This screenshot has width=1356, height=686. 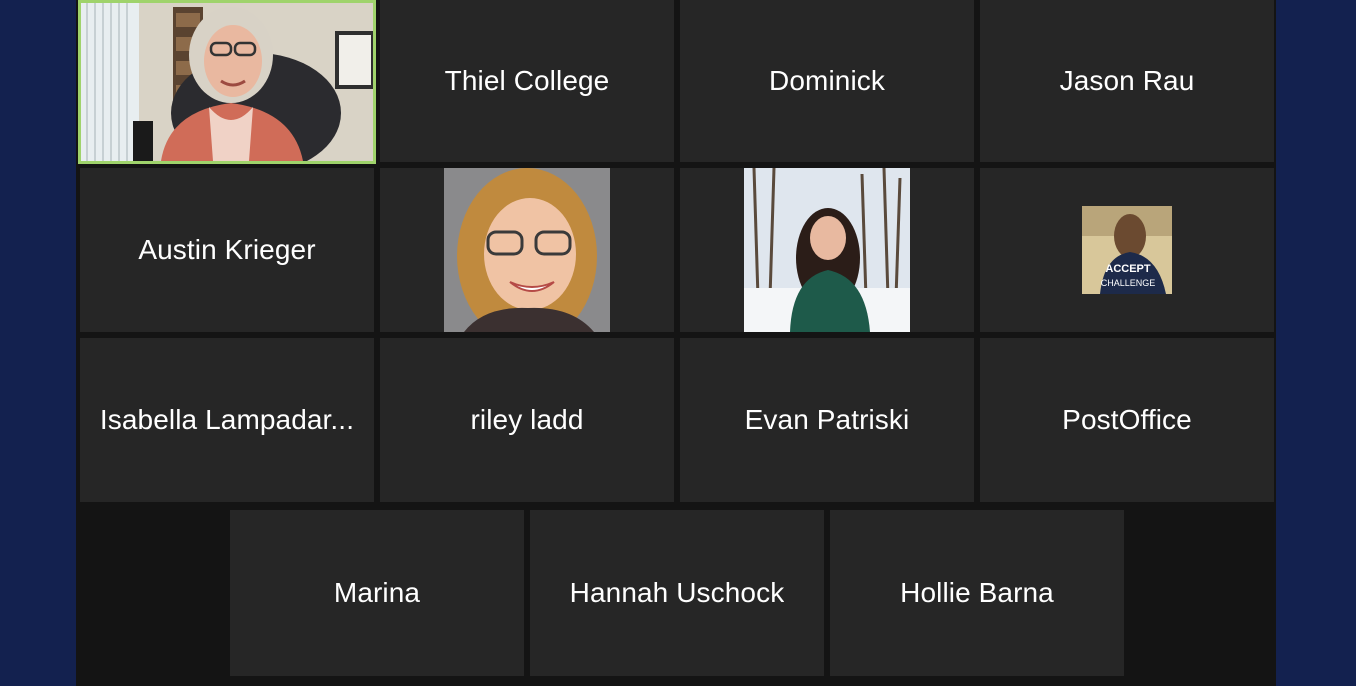 I want to click on participant-tile: PostOffice, so click(x=1127, y=420).